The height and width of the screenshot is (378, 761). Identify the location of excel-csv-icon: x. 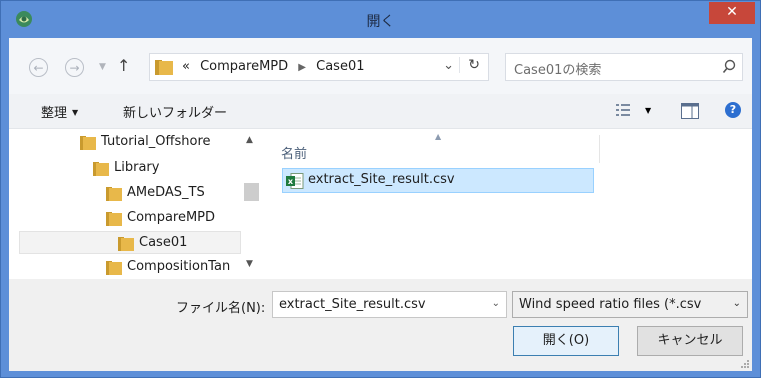
(295, 181).